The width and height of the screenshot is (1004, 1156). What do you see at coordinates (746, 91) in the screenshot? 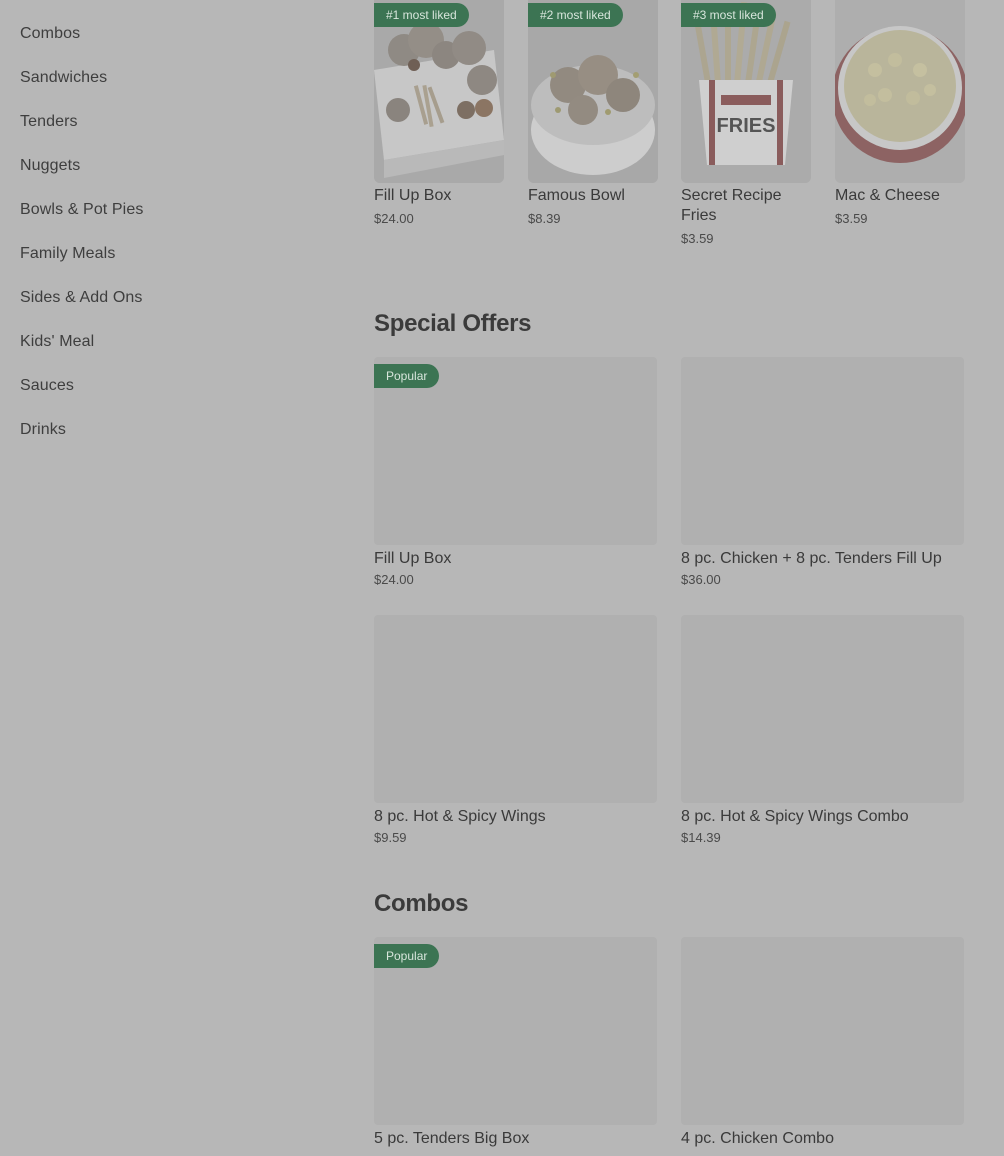
I see `fries-photo: FRIES` at bounding box center [746, 91].